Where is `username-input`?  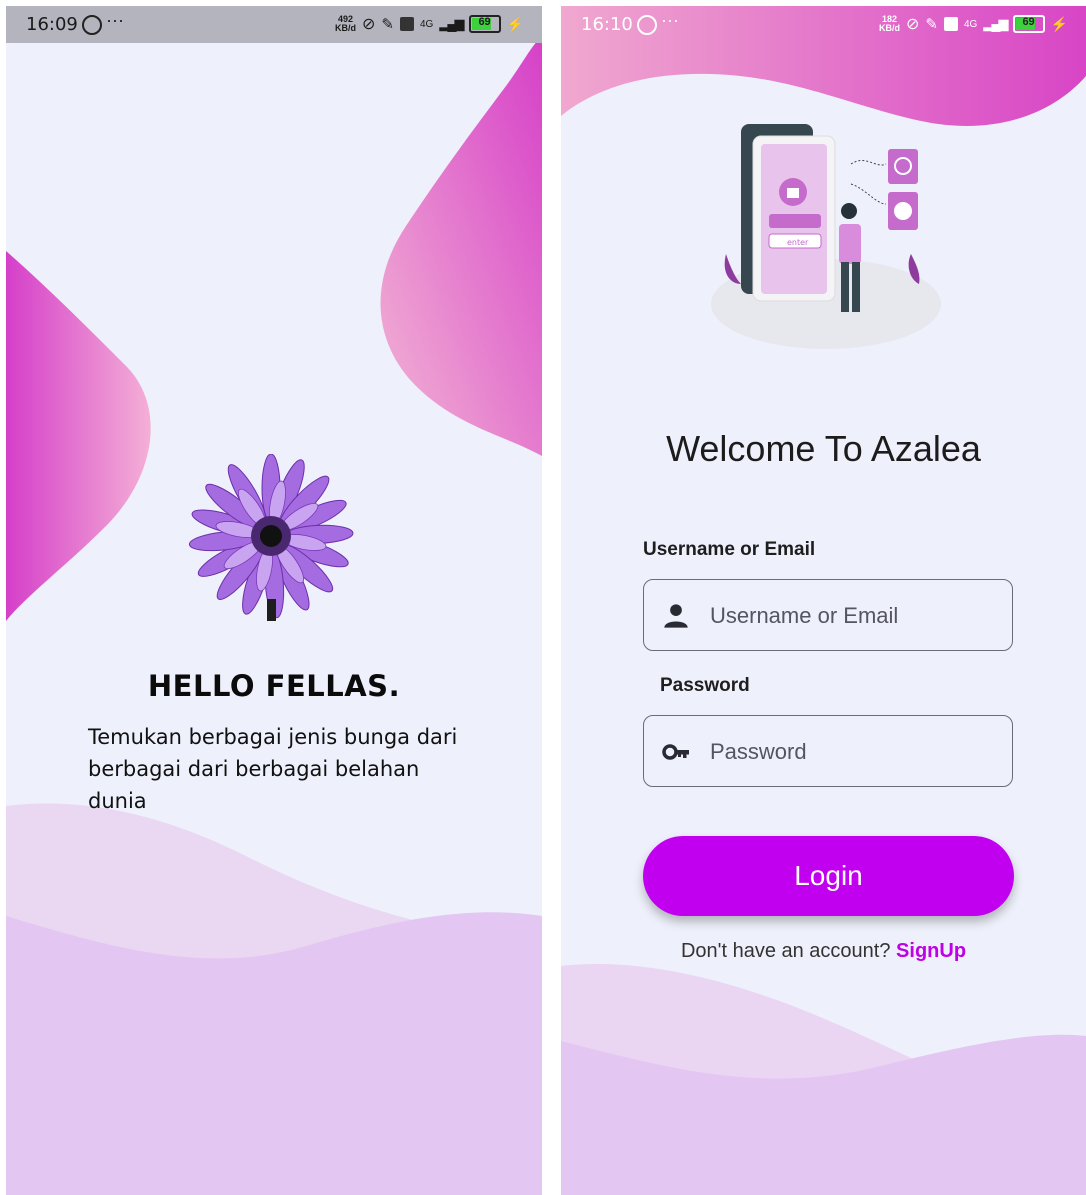
username-input is located at coordinates (855, 616).